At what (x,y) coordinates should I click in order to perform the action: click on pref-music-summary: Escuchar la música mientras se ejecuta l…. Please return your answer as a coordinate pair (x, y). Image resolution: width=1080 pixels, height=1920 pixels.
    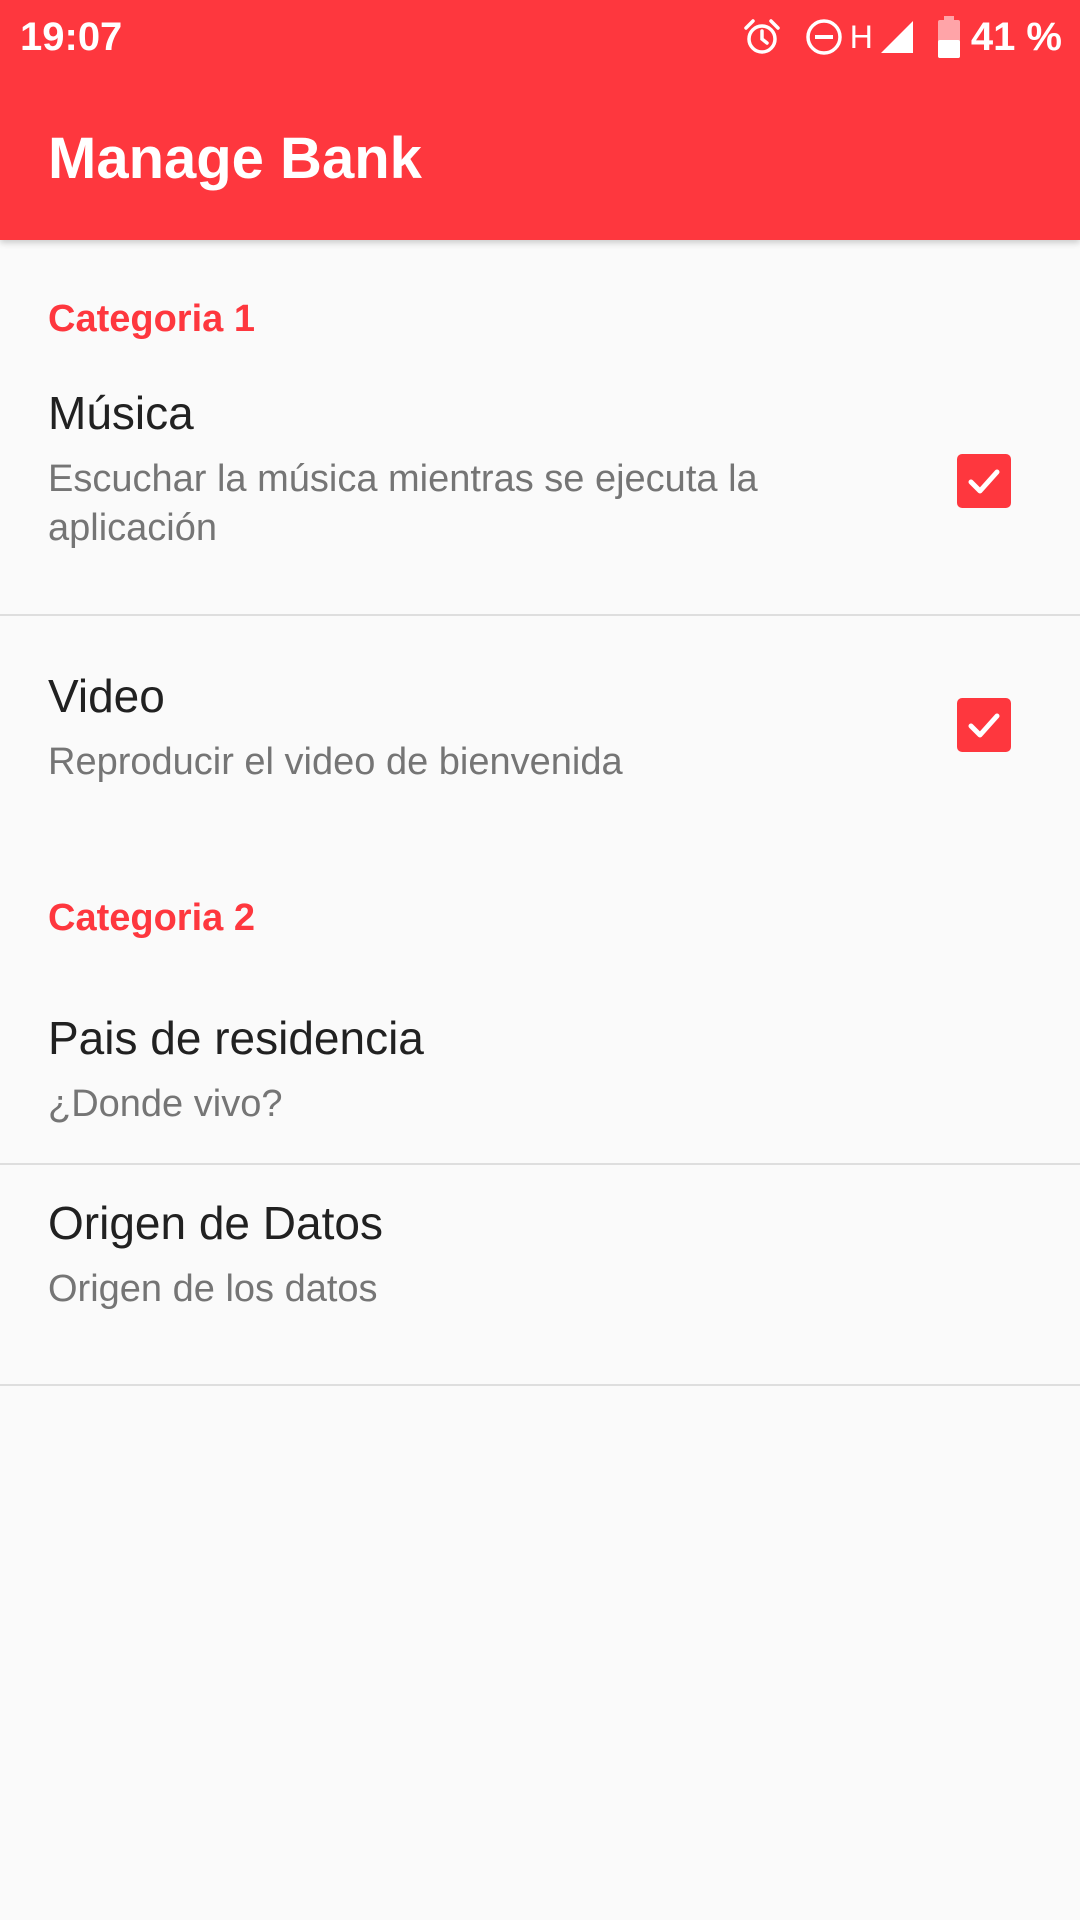
    Looking at the image, I should click on (403, 503).